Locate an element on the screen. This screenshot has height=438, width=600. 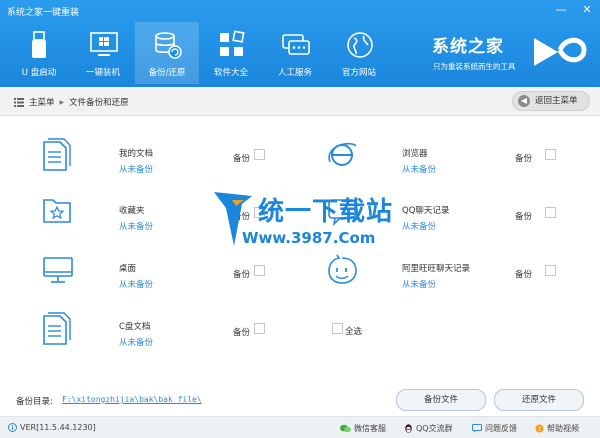
version-info: VER[11.5.44.1230] is located at coordinates (52, 427).